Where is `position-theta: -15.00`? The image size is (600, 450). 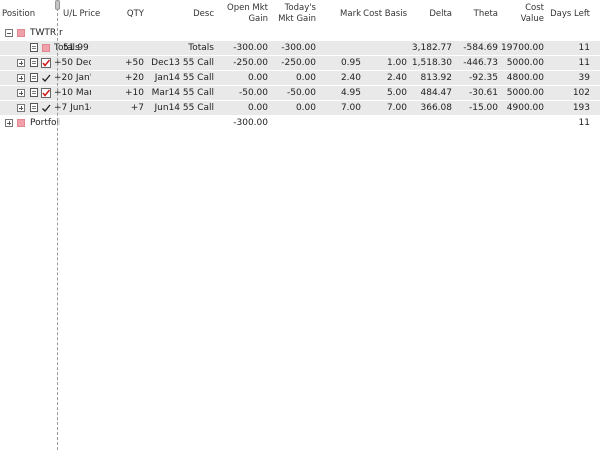 position-theta: -15.00 is located at coordinates (483, 108).